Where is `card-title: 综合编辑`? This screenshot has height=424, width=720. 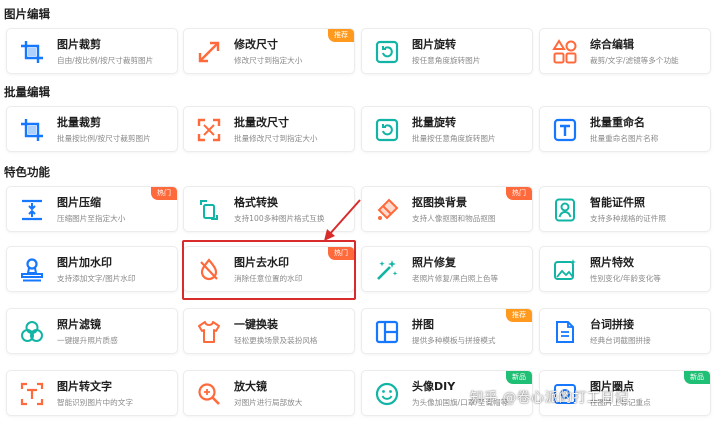
card-title: 综合编辑 is located at coordinates (612, 44).